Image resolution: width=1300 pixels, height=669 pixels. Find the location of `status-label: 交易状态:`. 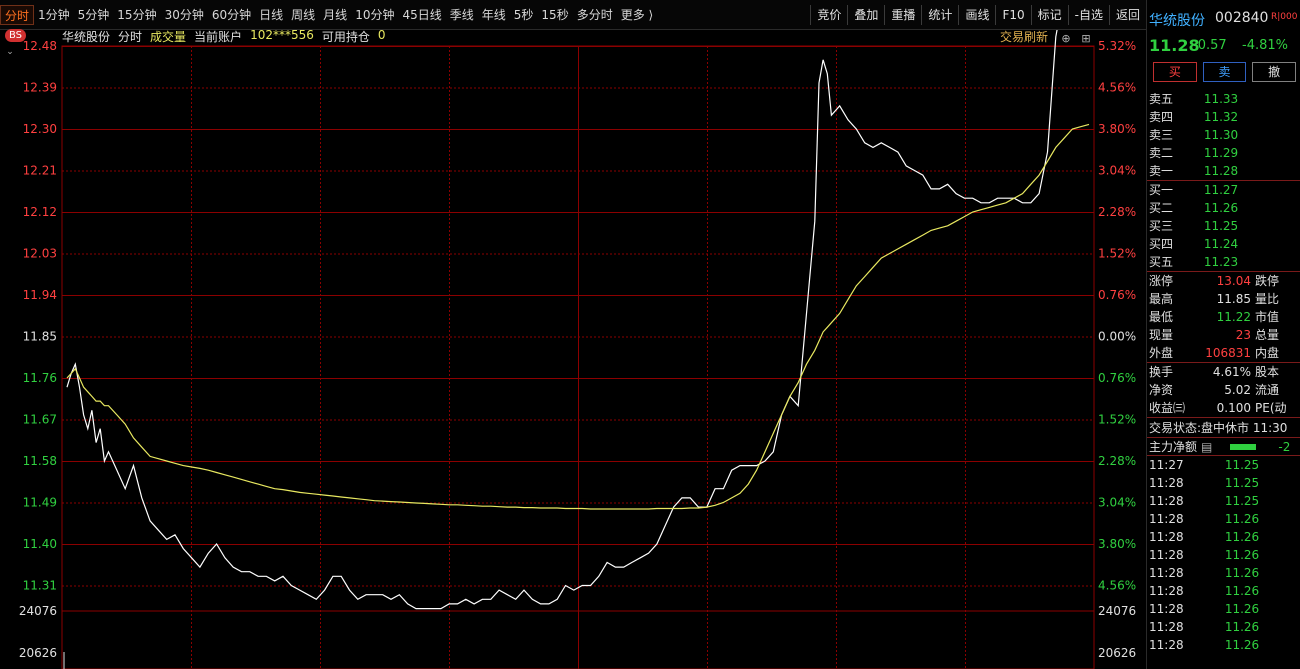

status-label: 交易状态: is located at coordinates (1175, 428).